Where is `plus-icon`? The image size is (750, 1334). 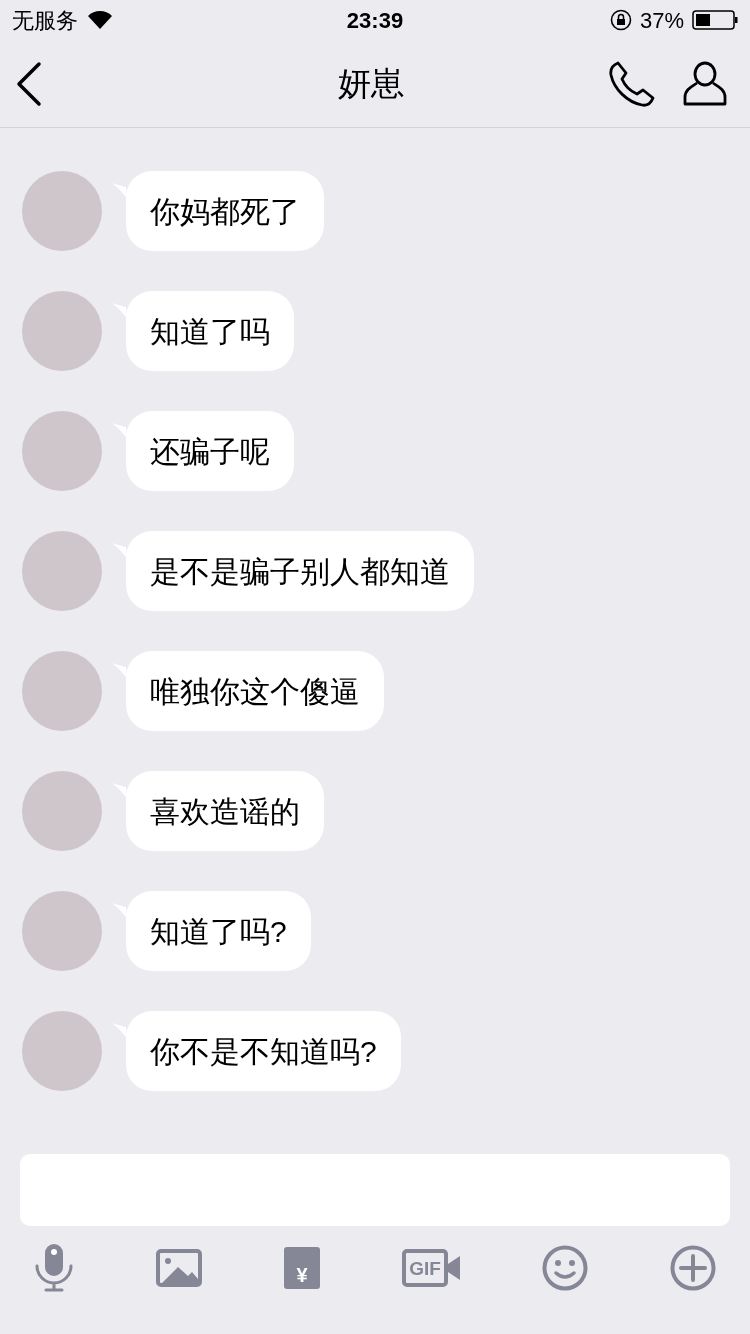 plus-icon is located at coordinates (693, 1268).